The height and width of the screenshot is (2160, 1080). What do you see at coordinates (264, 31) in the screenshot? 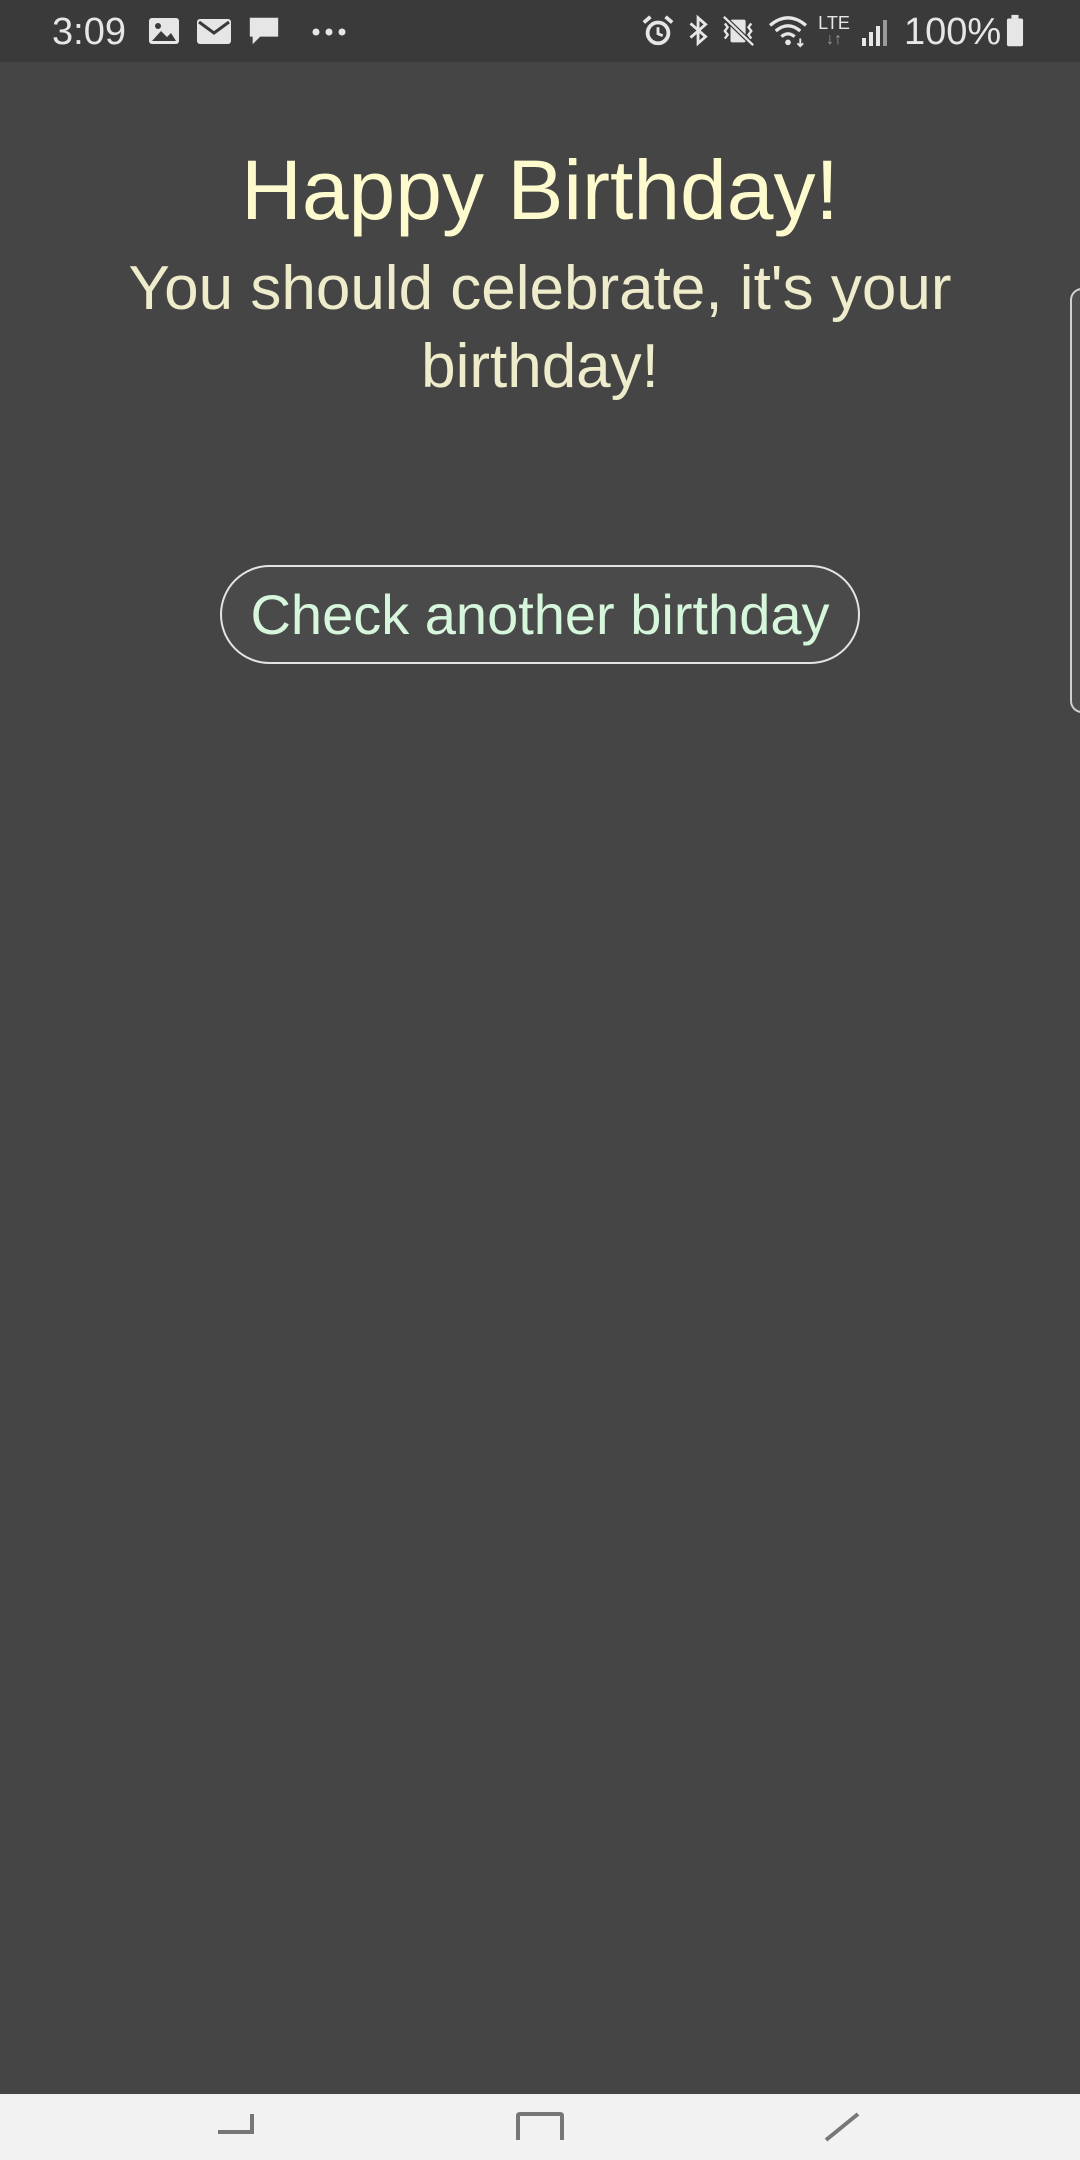
I see `chat-icon` at bounding box center [264, 31].